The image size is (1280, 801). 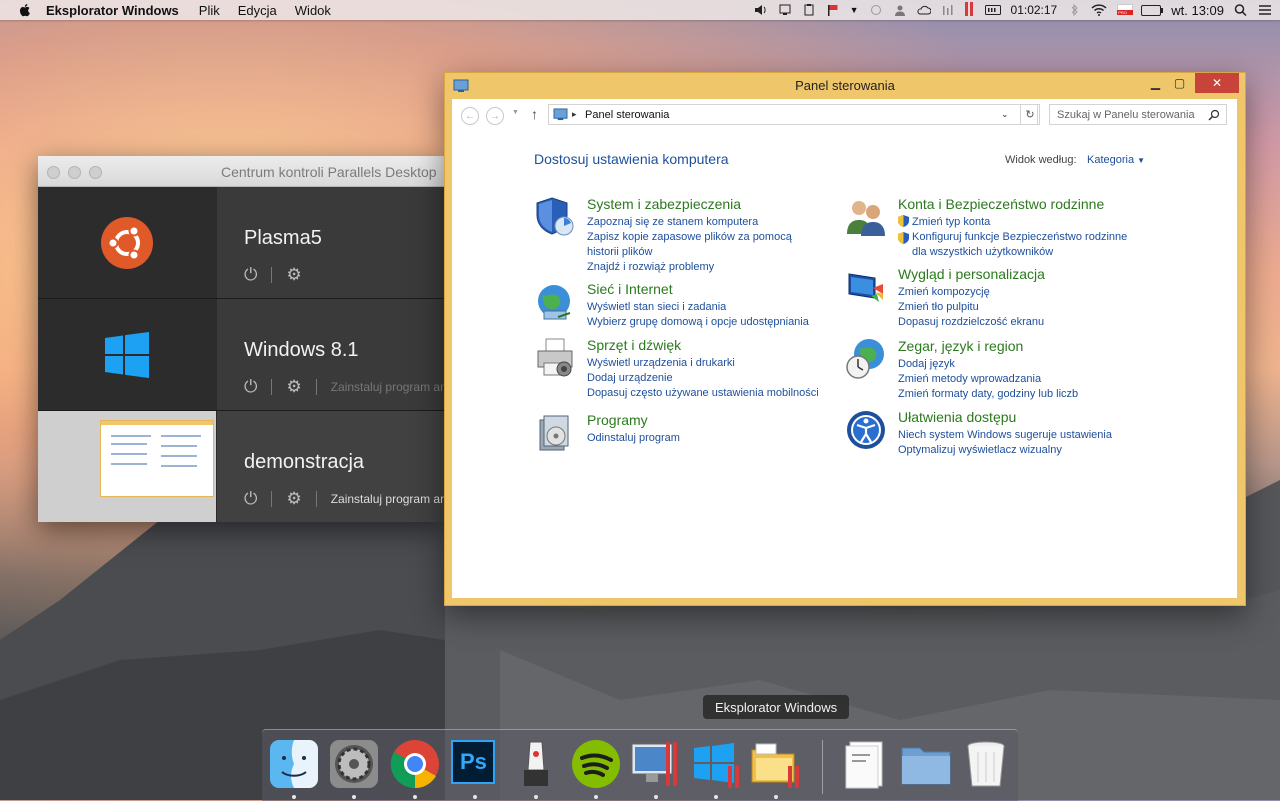 I want to click on category-link: Zapoznaj się ze stanem komputera, so click(x=704, y=222).